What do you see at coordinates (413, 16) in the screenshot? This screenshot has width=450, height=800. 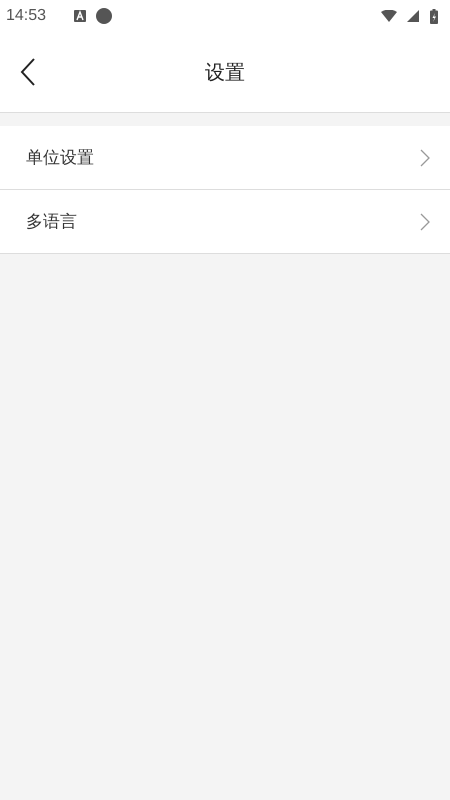 I see `signal-icon` at bounding box center [413, 16].